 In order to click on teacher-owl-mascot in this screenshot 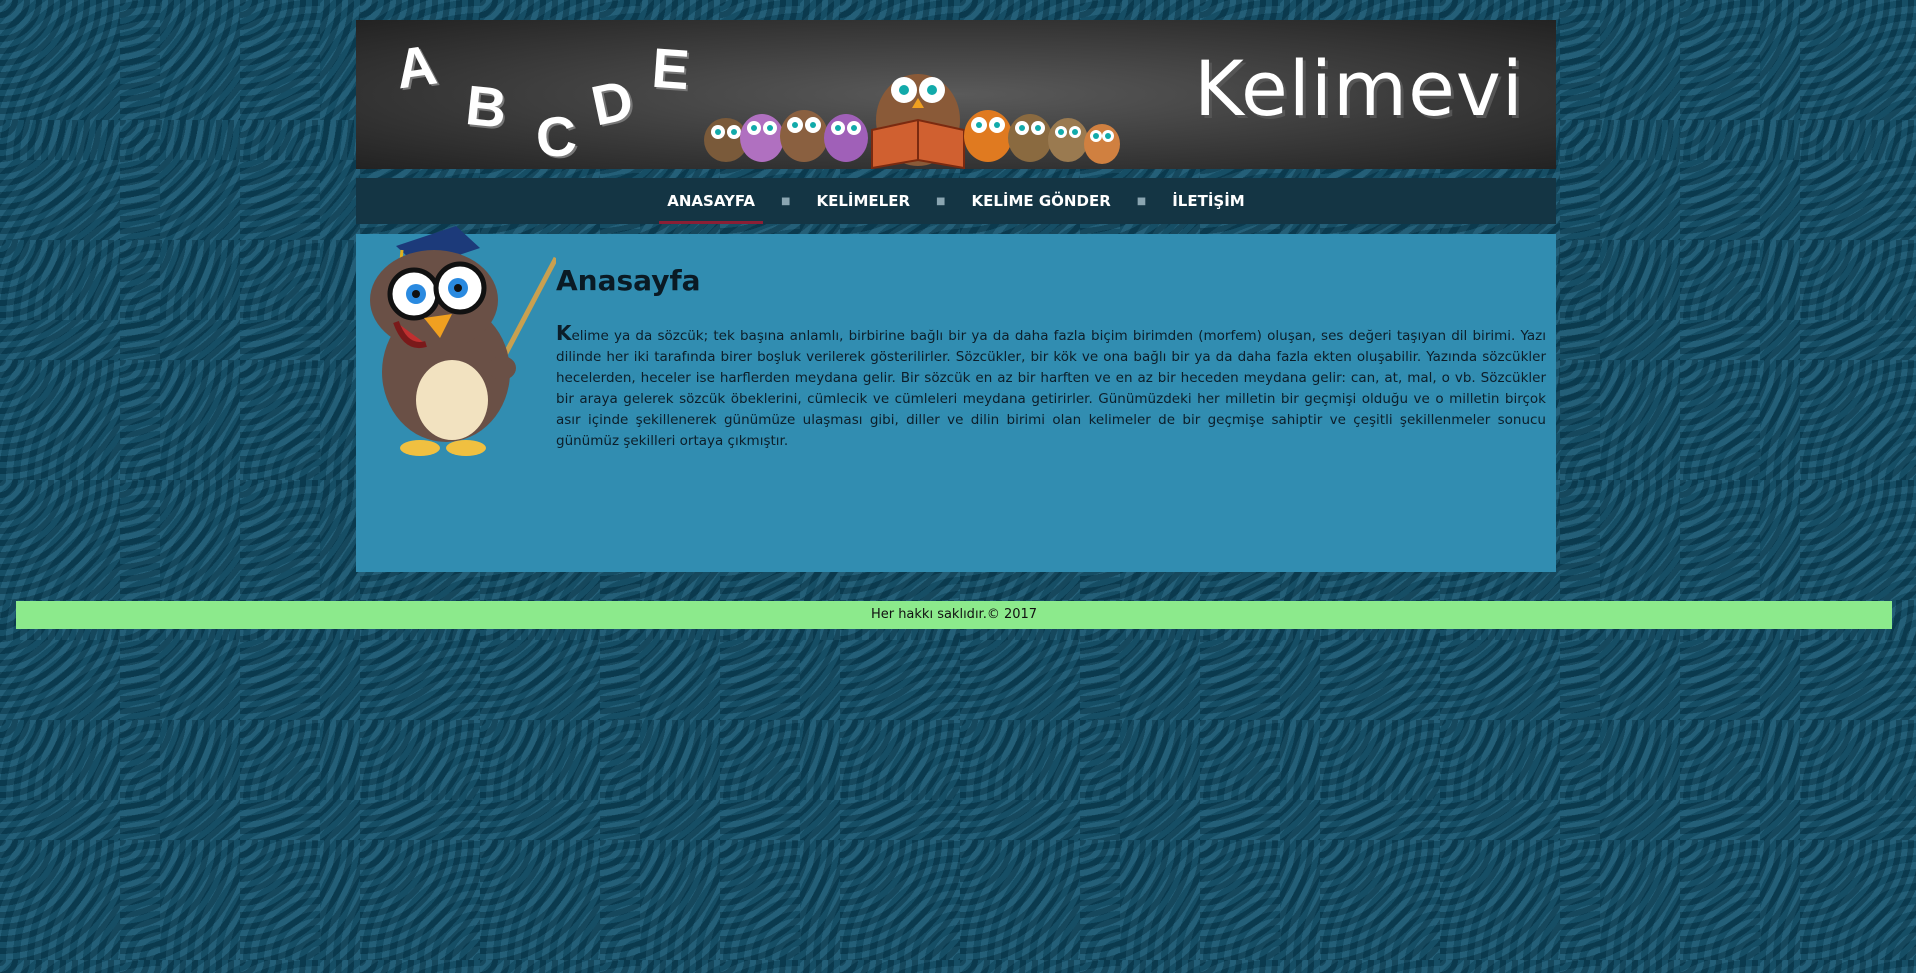, I will do `click(463, 341)`.